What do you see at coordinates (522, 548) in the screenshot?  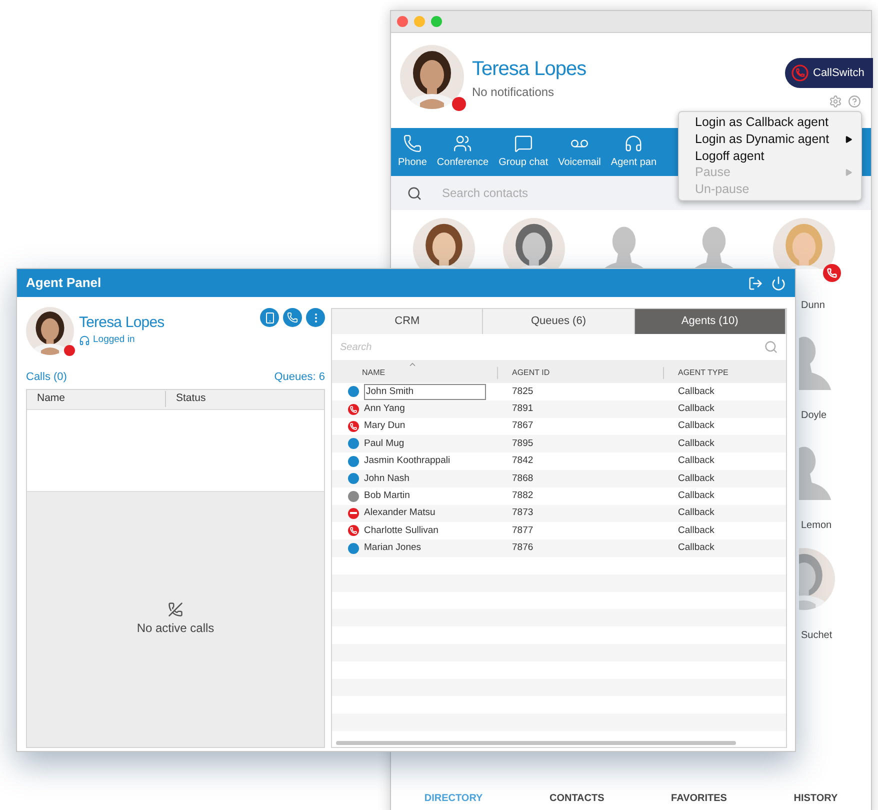 I see `table-cell-text: 7876` at bounding box center [522, 548].